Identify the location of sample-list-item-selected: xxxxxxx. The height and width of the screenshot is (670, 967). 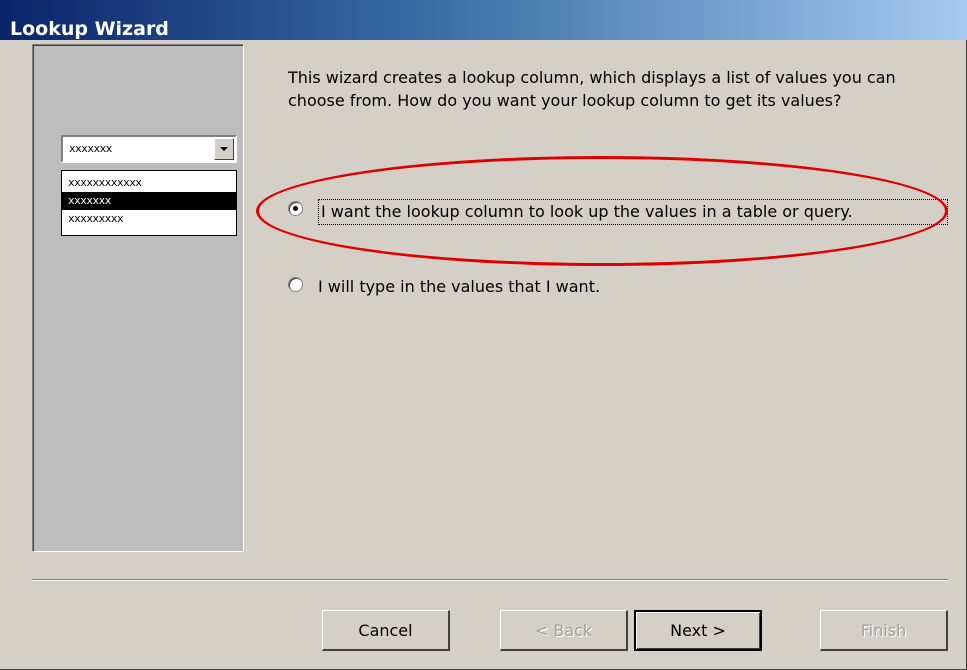
(149, 201).